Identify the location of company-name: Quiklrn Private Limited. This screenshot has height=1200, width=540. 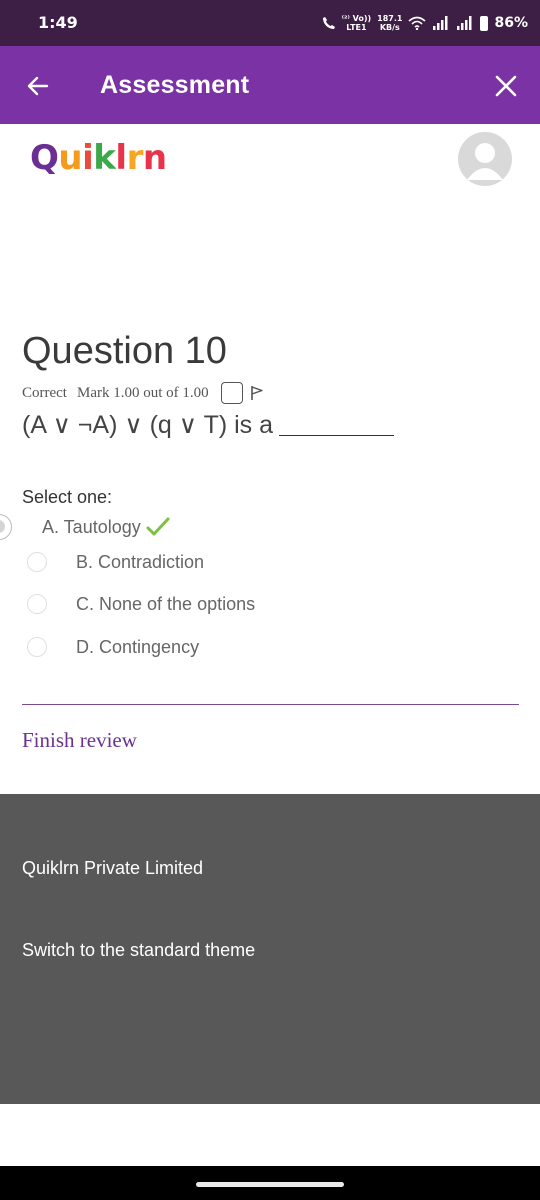
(113, 868).